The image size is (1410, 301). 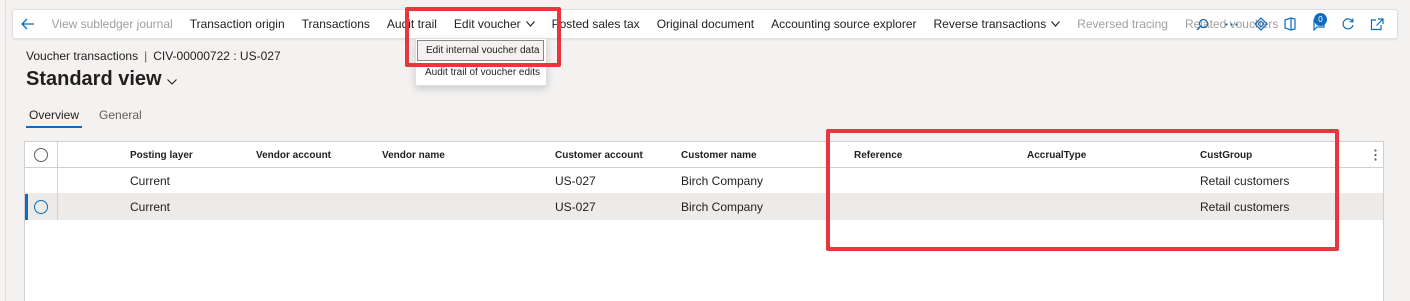 I want to click on column-header-reference: Reference, so click(x=878, y=155).